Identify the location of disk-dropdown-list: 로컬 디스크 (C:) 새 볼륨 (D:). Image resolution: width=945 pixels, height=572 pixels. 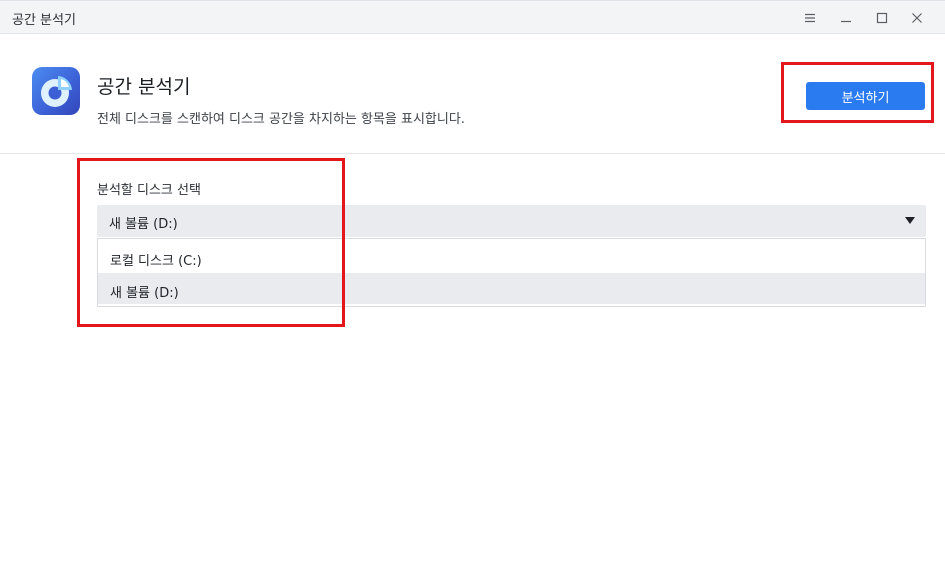
(511, 272).